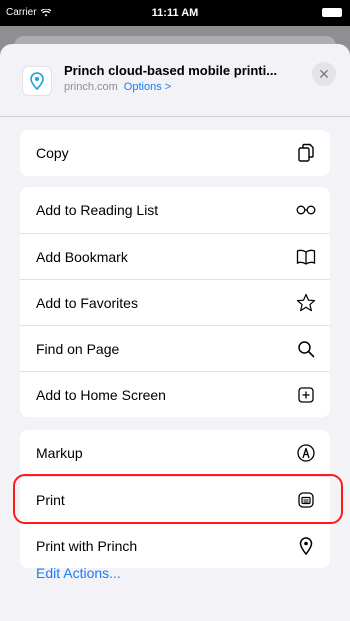 Image resolution: width=350 pixels, height=621 pixels. Describe the element at coordinates (59, 453) in the screenshot. I see `action-label: Markup` at that location.